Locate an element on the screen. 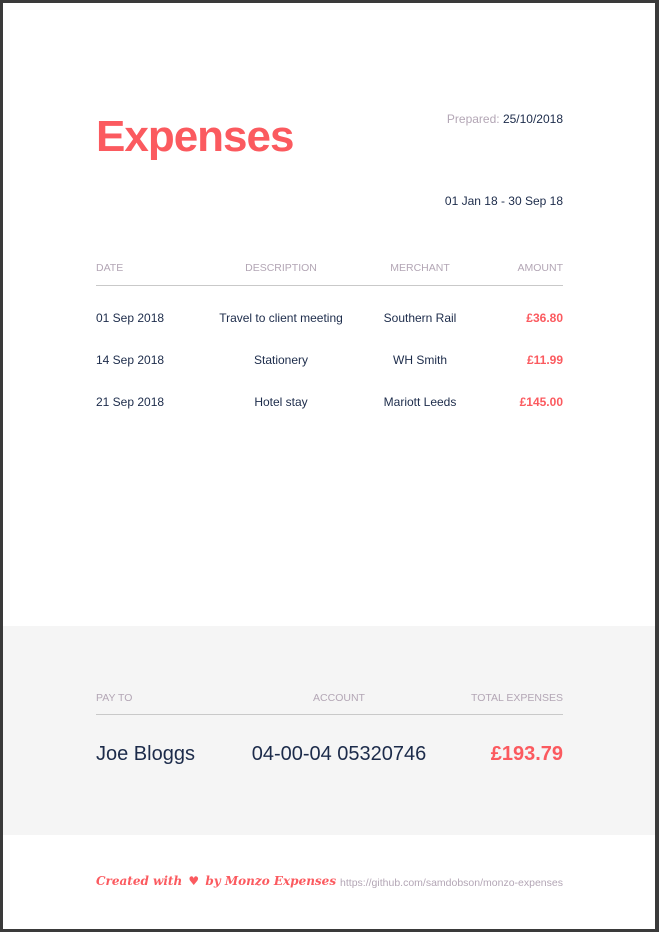  credit-suffix: by Monzo Expenses is located at coordinates (271, 881).